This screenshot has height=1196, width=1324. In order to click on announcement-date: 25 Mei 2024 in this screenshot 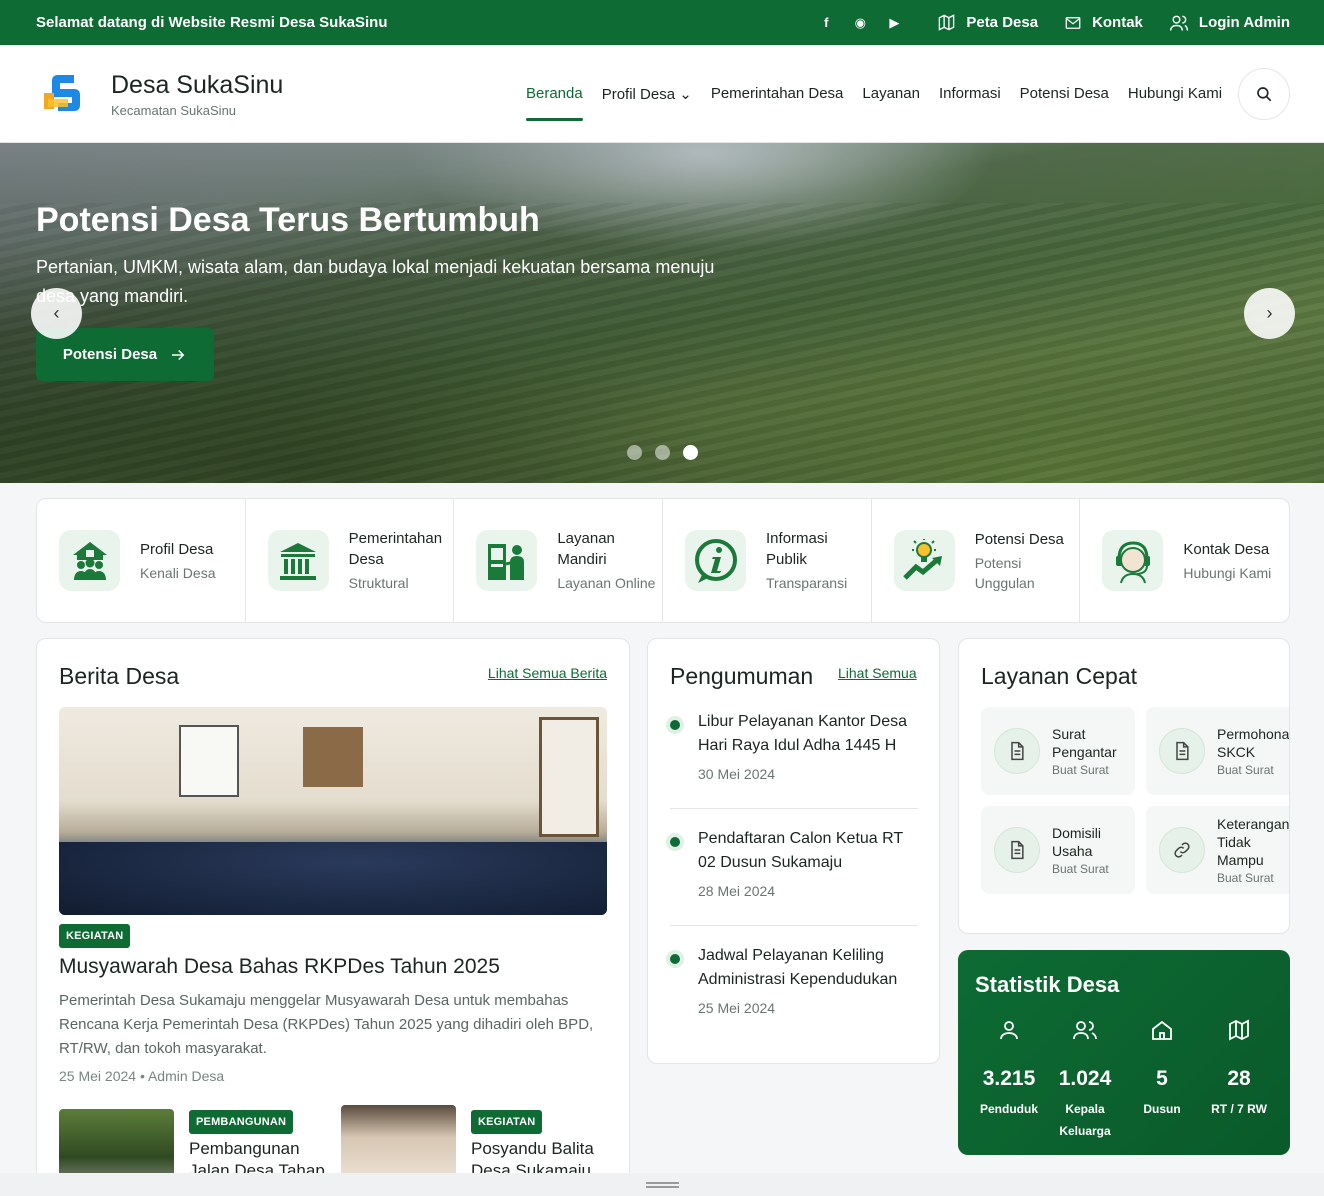, I will do `click(737, 1008)`.